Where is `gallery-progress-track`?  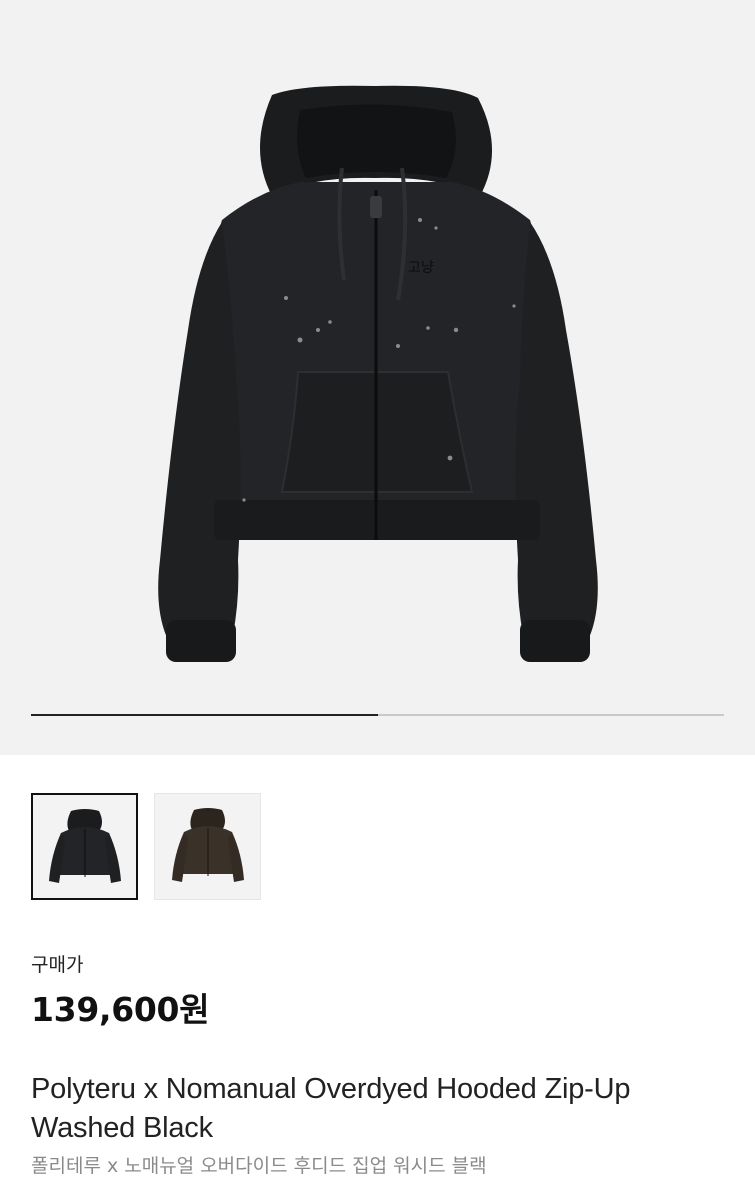 gallery-progress-track is located at coordinates (377, 715).